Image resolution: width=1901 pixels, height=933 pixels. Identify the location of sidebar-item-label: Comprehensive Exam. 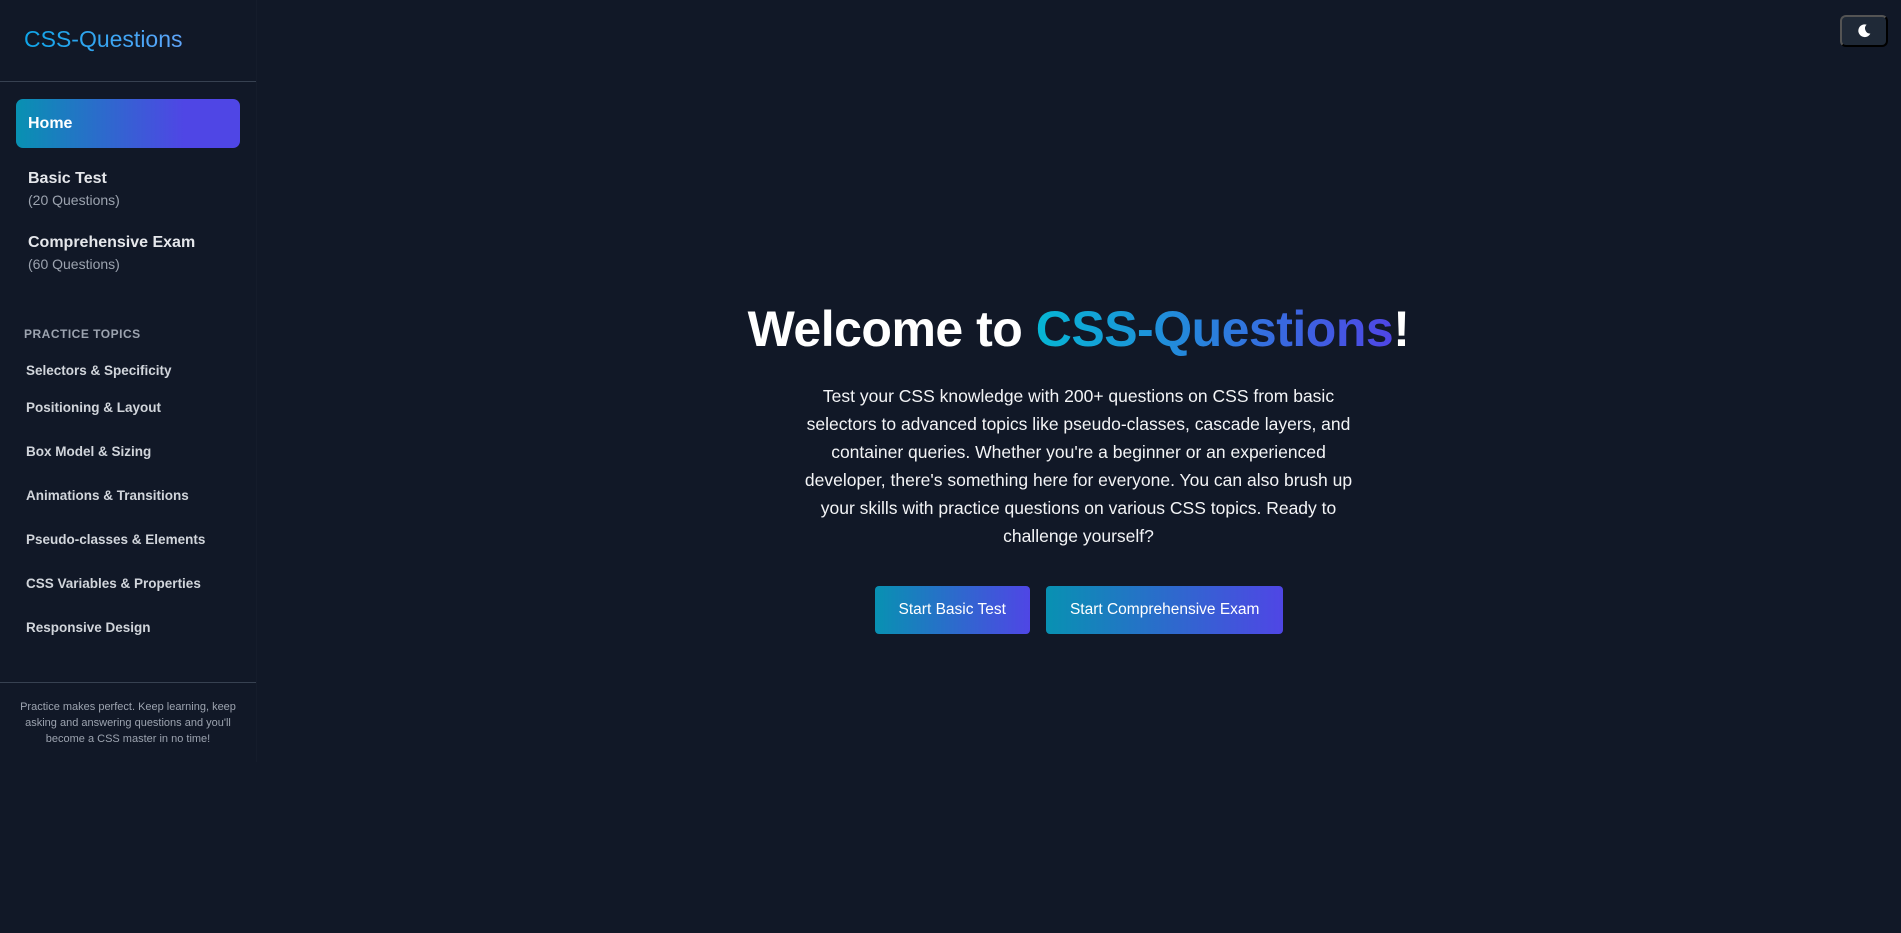
(112, 242).